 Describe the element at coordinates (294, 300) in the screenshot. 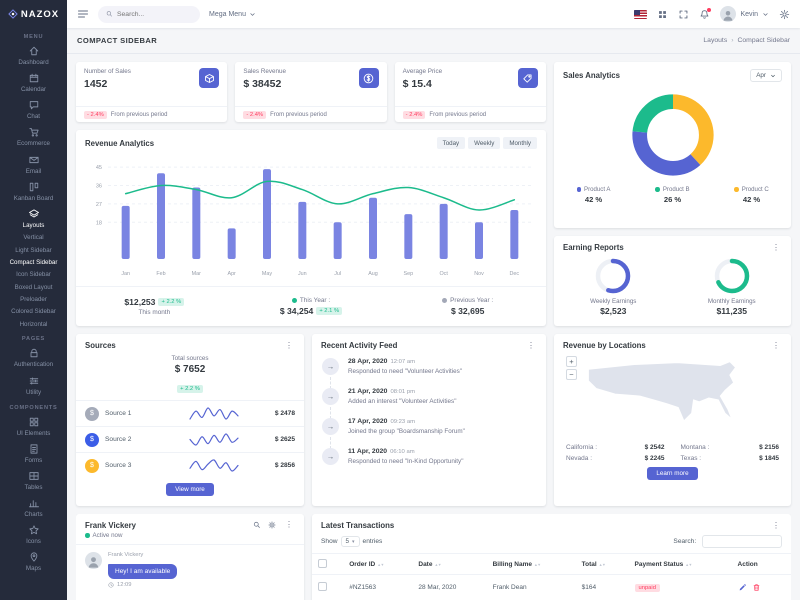

I see `legend-dot` at that location.